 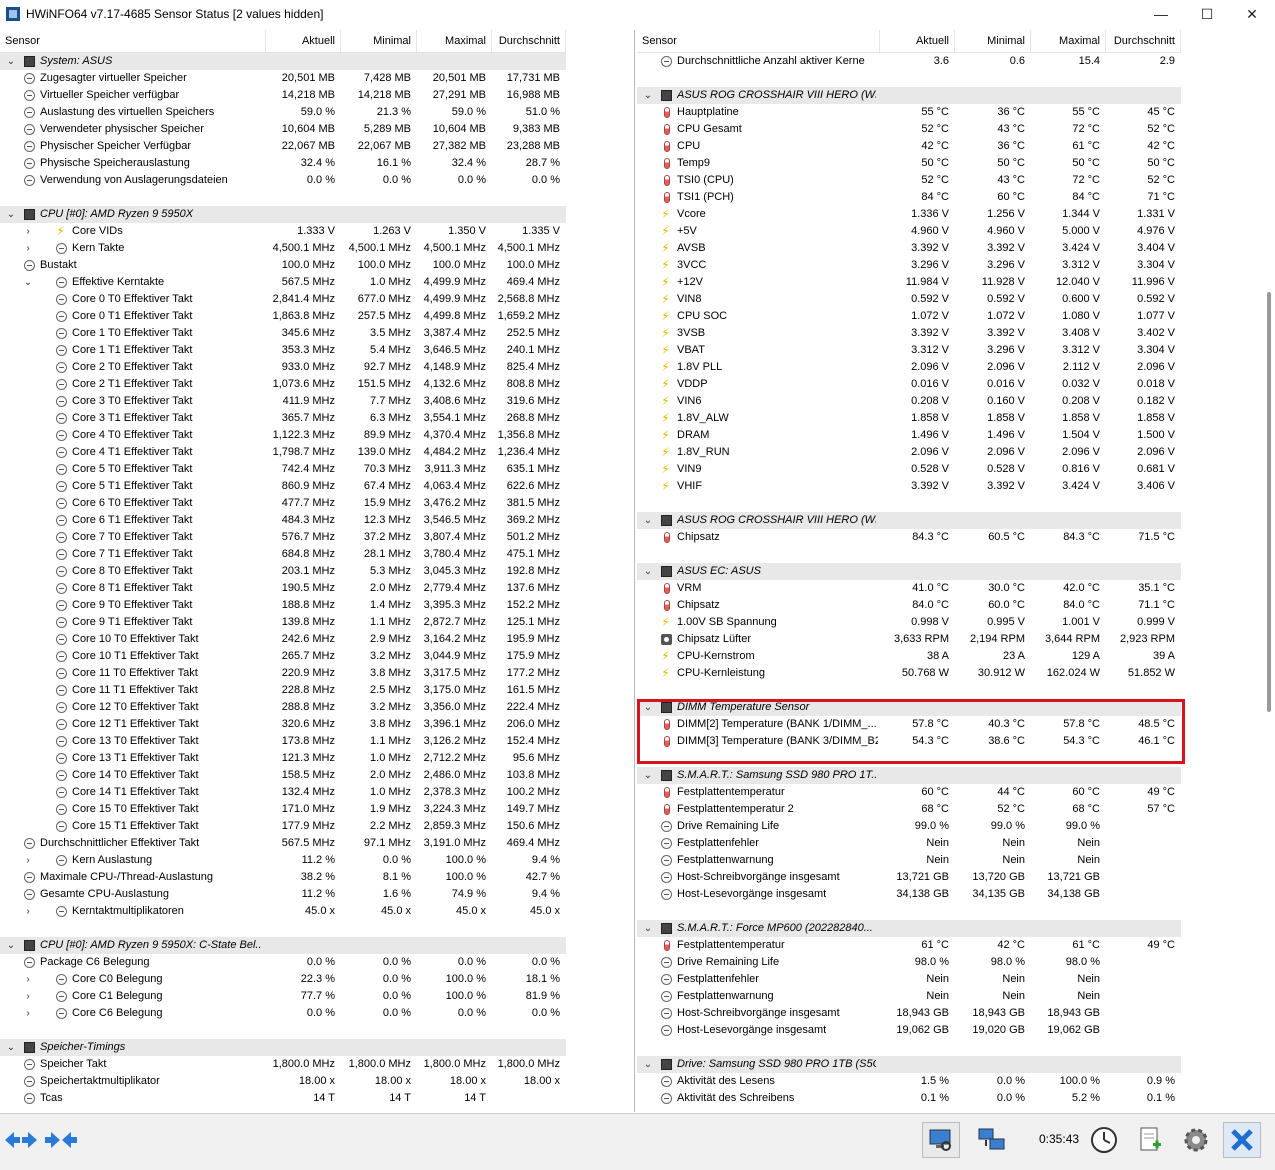 What do you see at coordinates (283, 61) in the screenshot?
I see `sensor-group-header: ⌄ System: ASUS` at bounding box center [283, 61].